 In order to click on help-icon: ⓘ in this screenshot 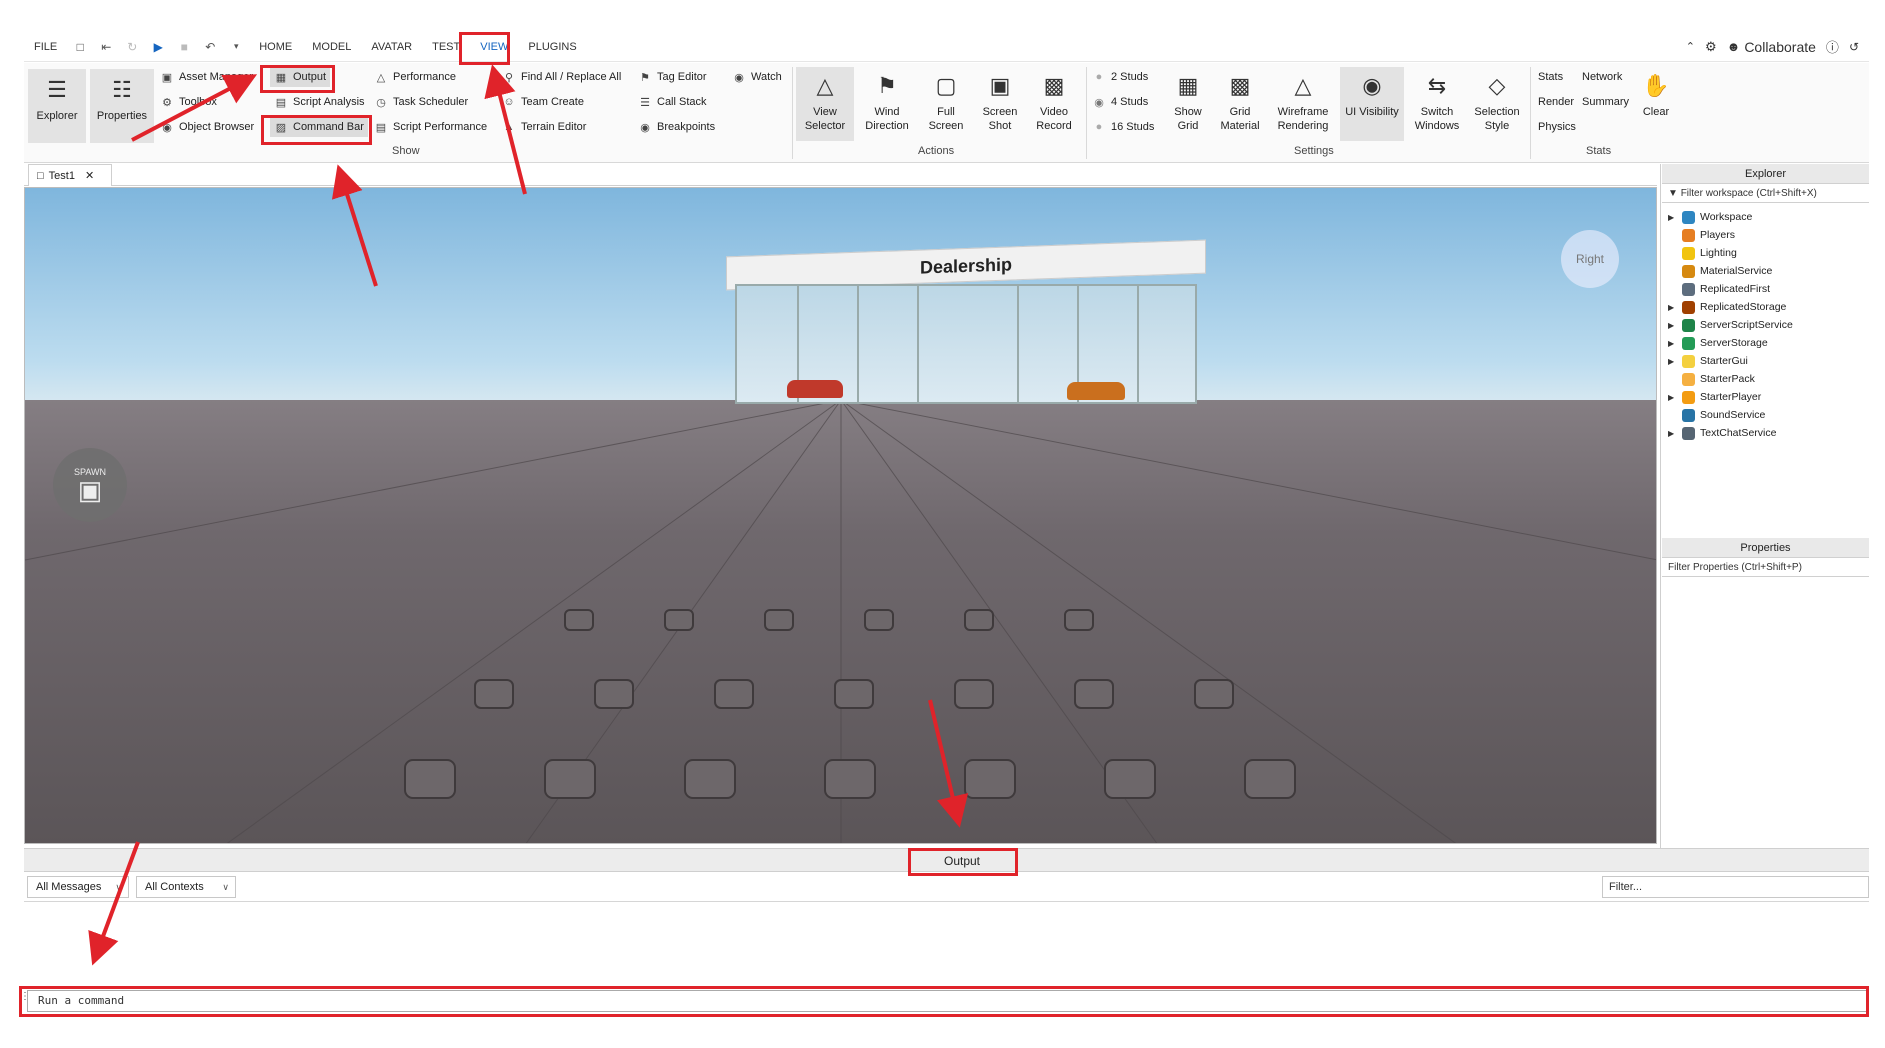, I will do `click(1832, 46)`.